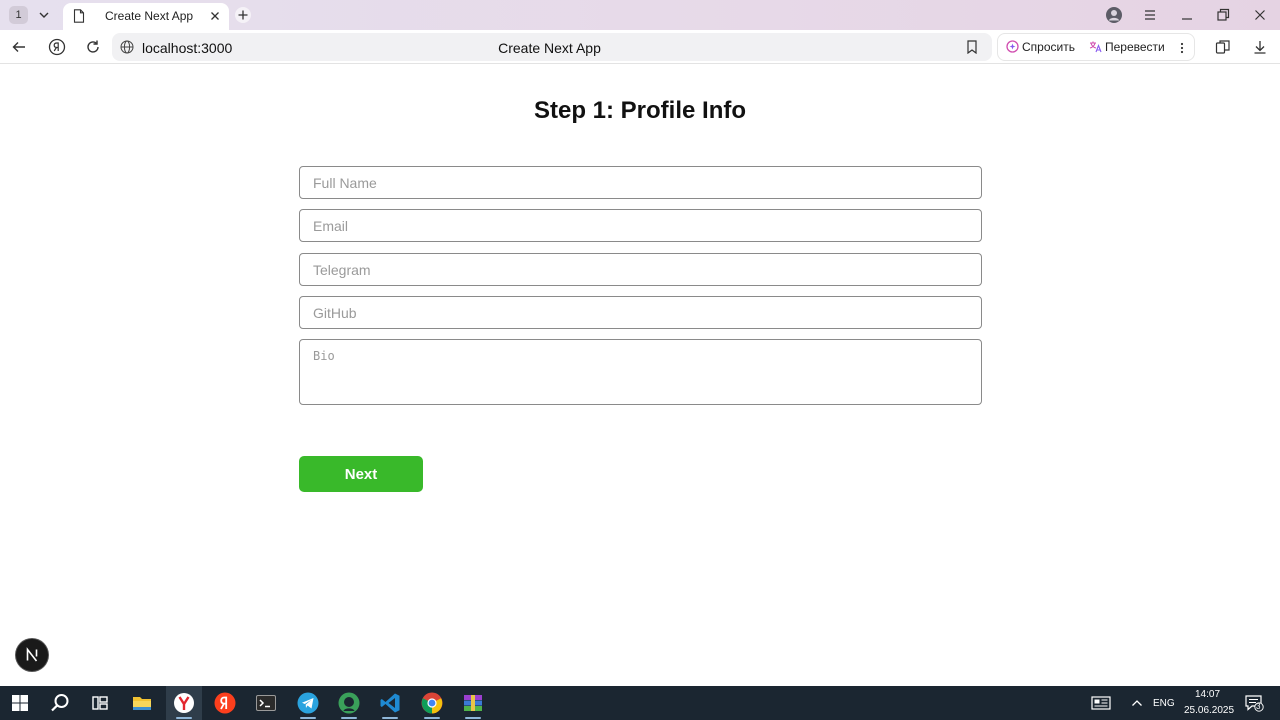 The width and height of the screenshot is (1280, 720). What do you see at coordinates (1258, 706) in the screenshot?
I see `notification-count: 3` at bounding box center [1258, 706].